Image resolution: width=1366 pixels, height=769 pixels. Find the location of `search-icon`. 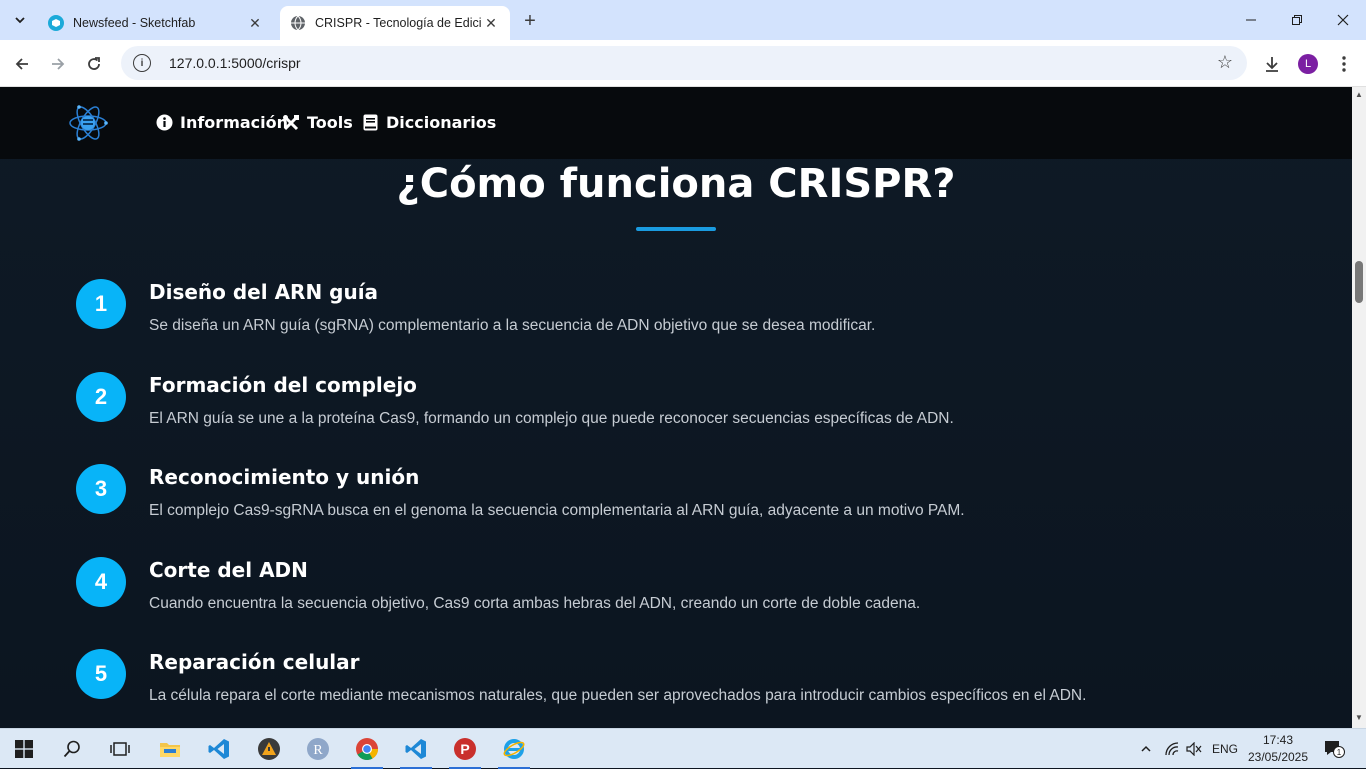

search-icon is located at coordinates (71, 749).